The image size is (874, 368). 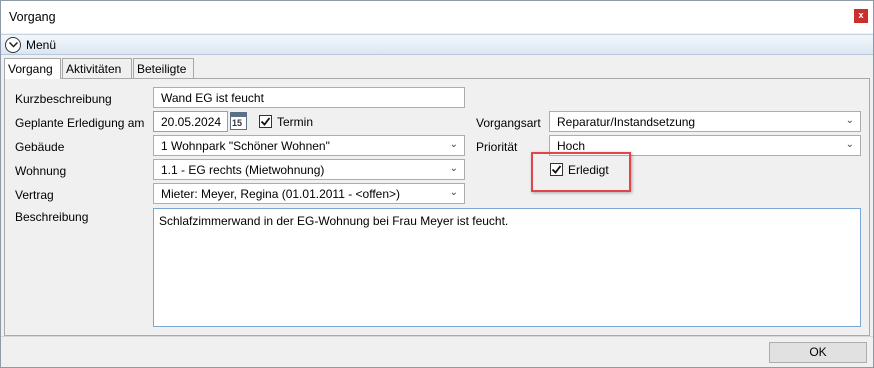 I want to click on chevron-down-icon, so click(x=13, y=45).